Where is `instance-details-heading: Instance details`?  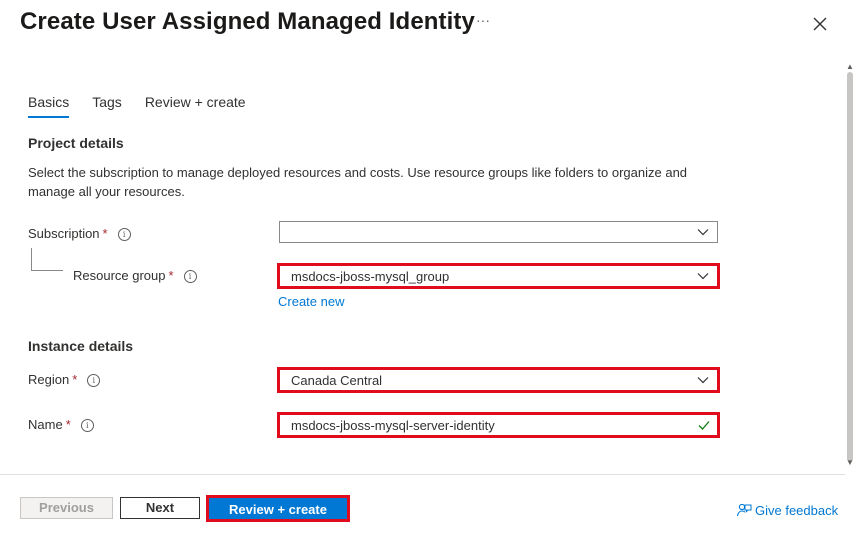 instance-details-heading: Instance details is located at coordinates (81, 346).